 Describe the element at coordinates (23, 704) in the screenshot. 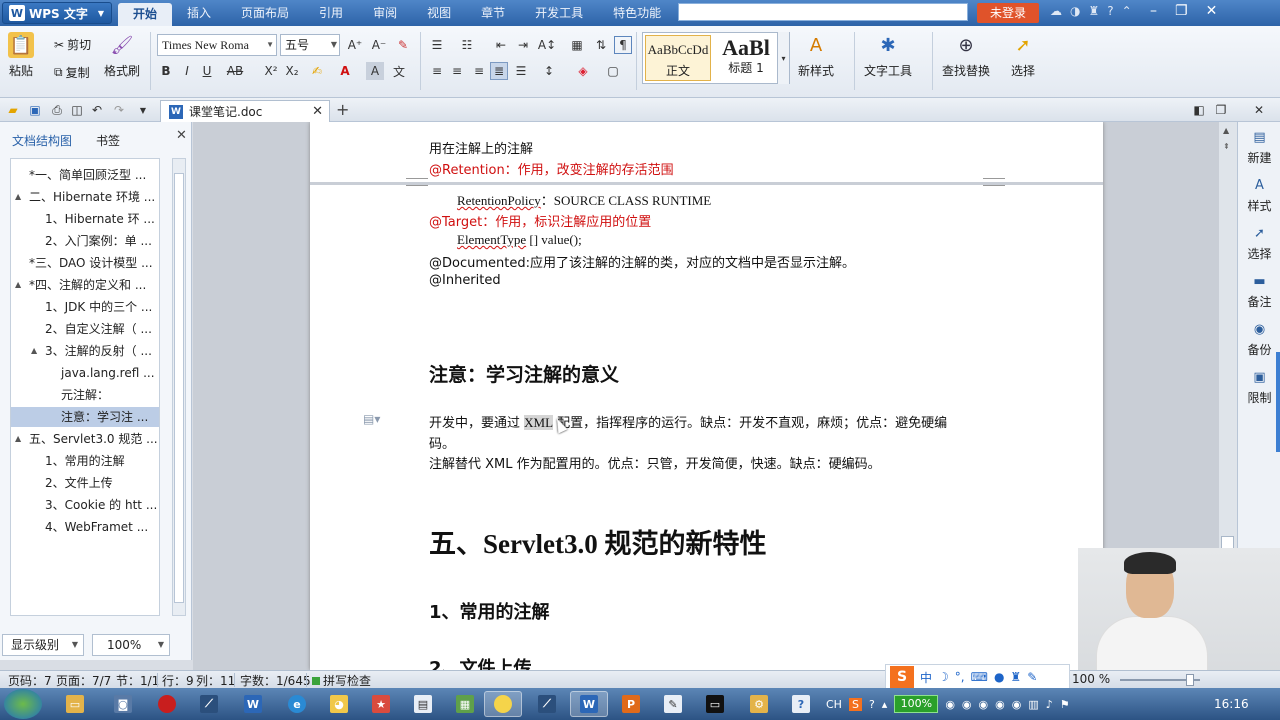

I see `start-button` at that location.